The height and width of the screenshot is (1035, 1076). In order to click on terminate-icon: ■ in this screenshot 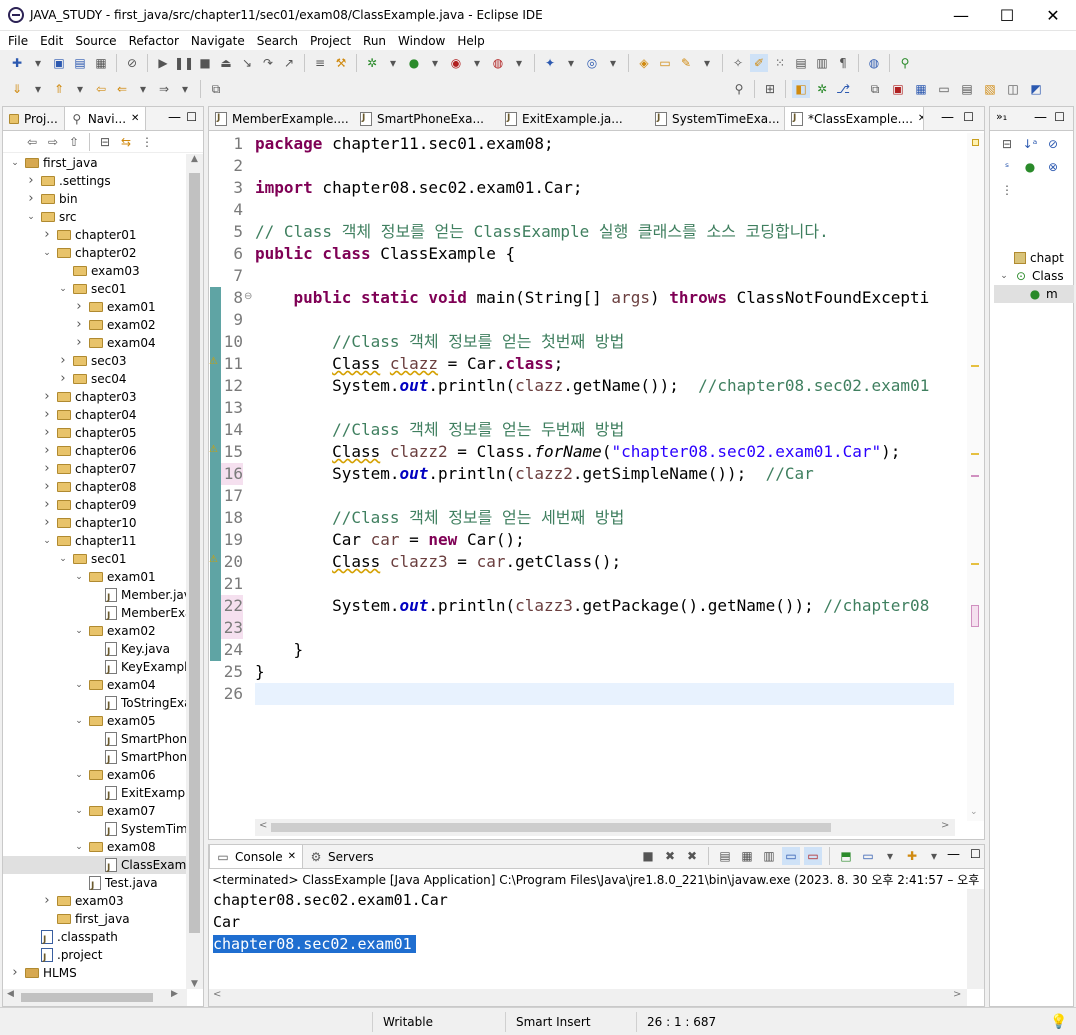, I will do `click(648, 856)`.